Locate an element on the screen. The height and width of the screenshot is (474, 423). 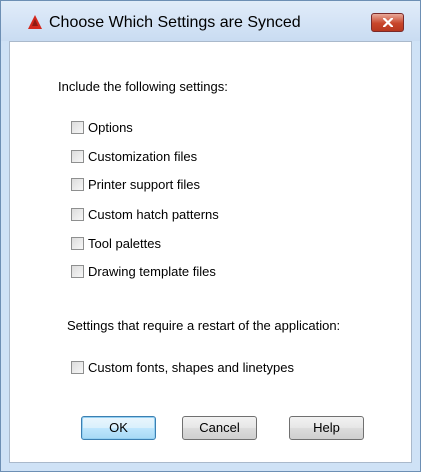
close-button is located at coordinates (387, 22).